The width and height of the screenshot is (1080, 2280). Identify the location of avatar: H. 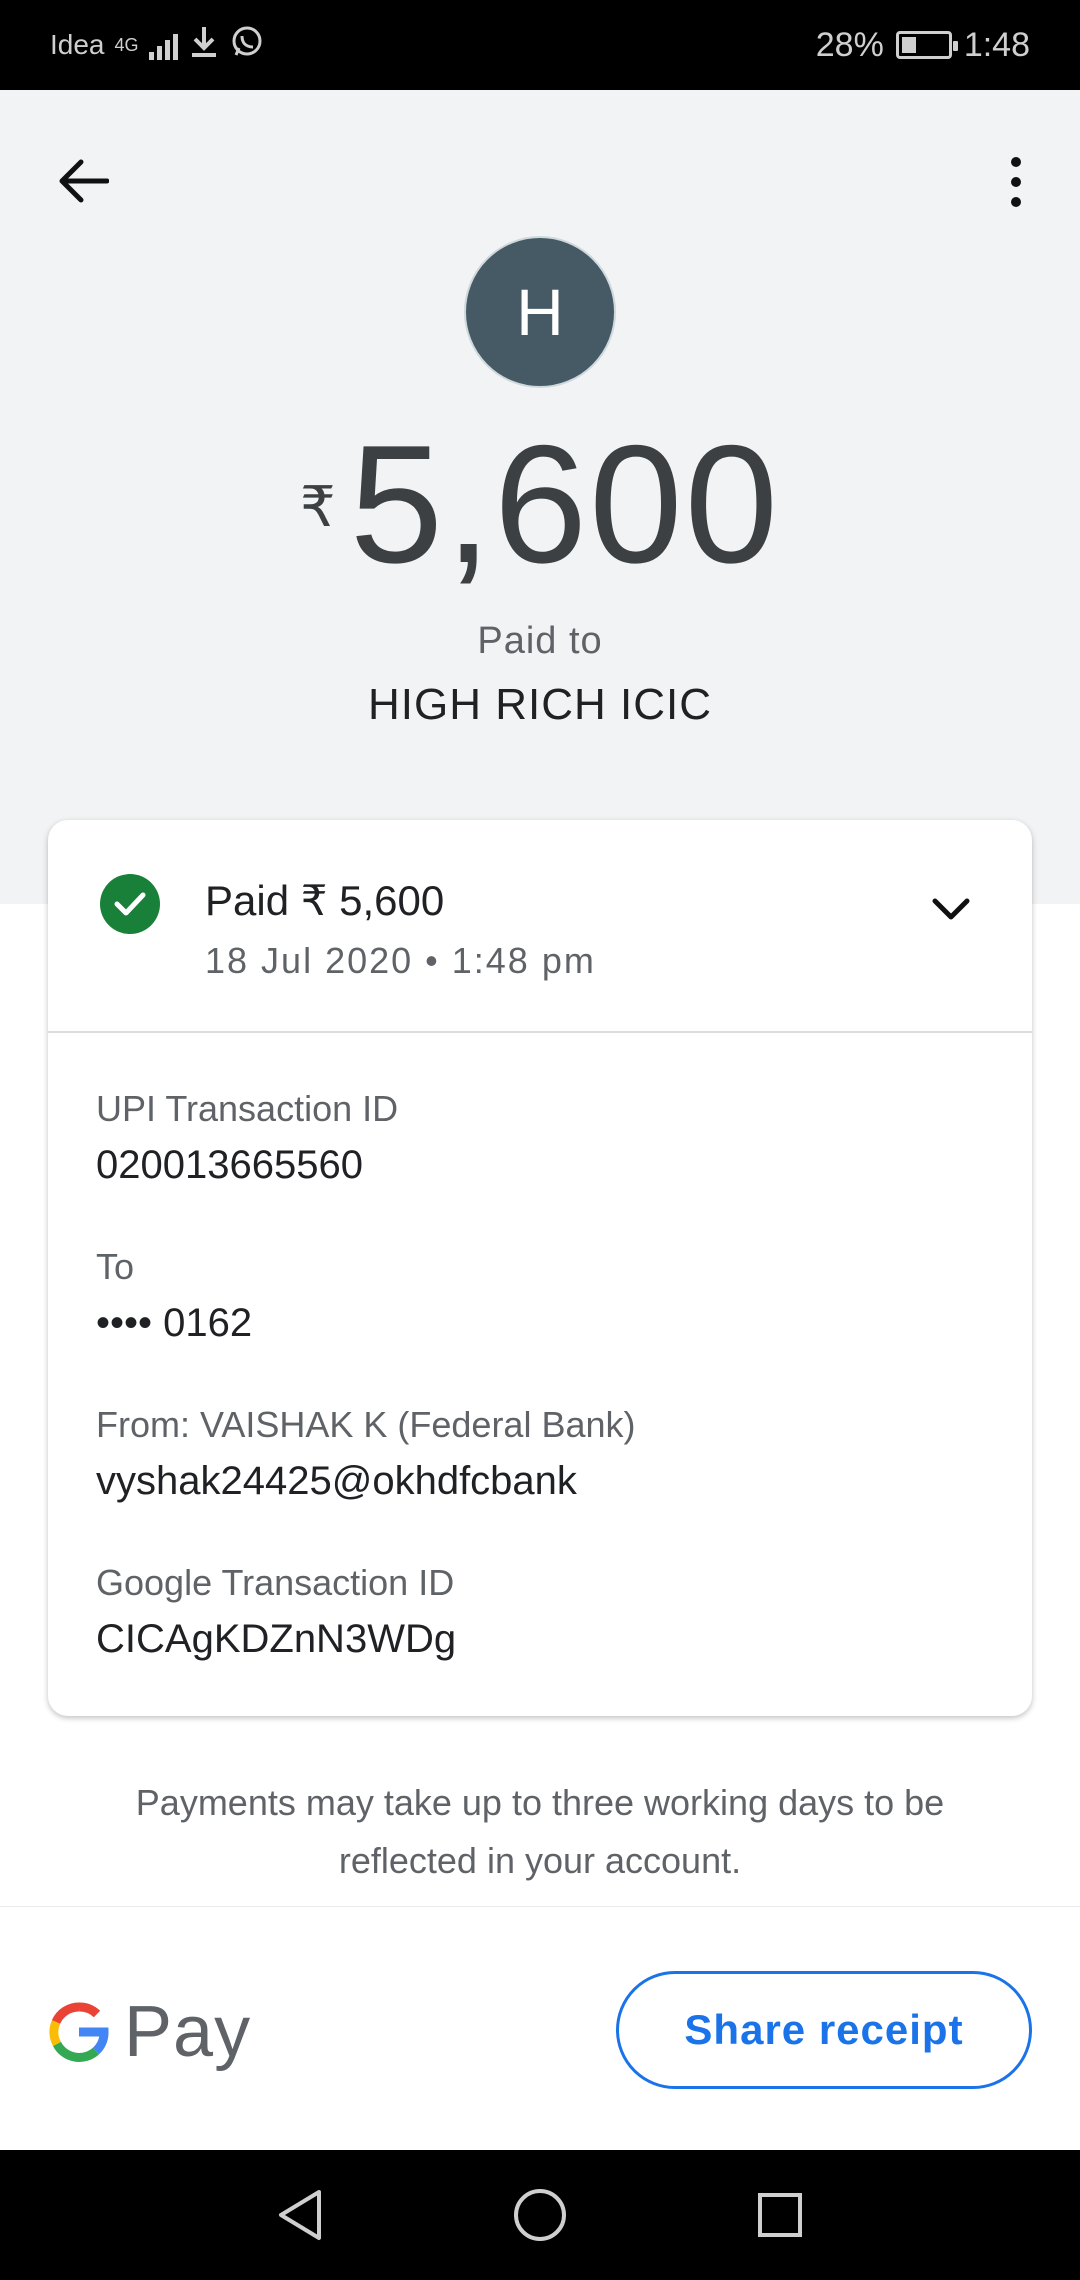
(540, 312).